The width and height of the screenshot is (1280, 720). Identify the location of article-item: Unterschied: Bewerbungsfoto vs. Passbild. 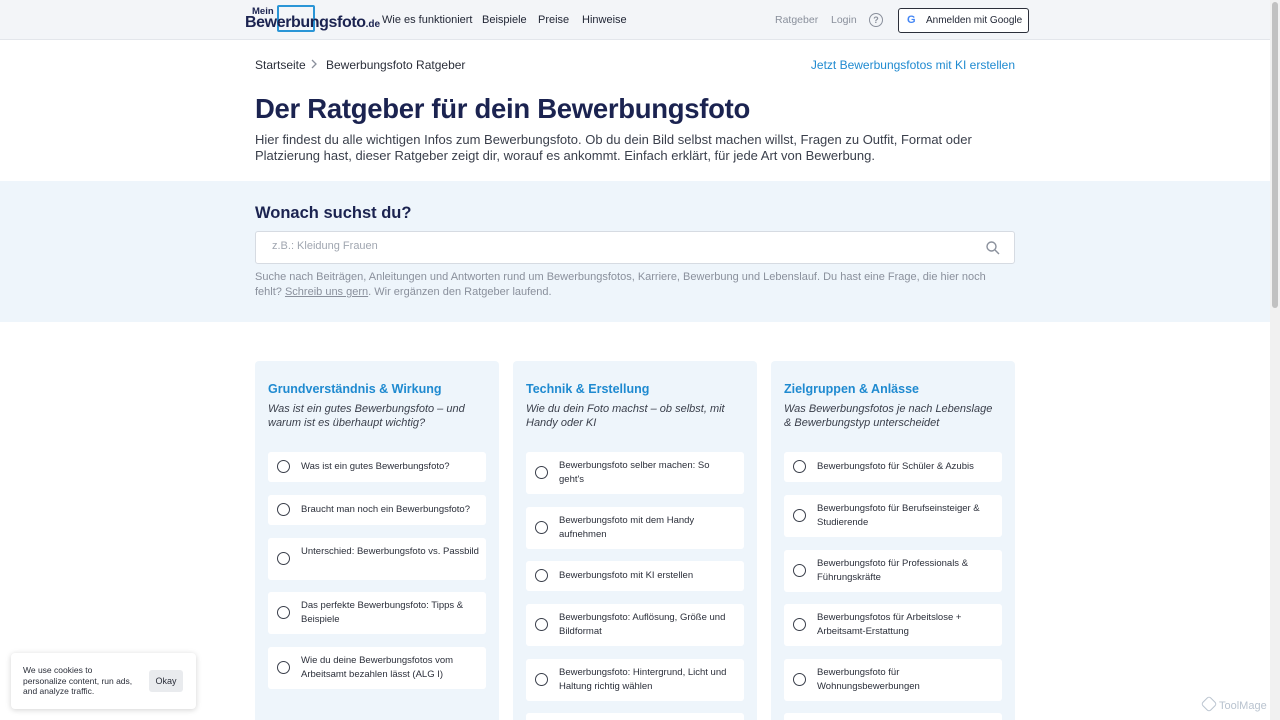
(377, 559).